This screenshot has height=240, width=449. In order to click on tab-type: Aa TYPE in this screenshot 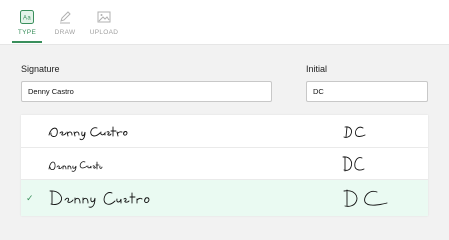, I will do `click(27, 27)`.